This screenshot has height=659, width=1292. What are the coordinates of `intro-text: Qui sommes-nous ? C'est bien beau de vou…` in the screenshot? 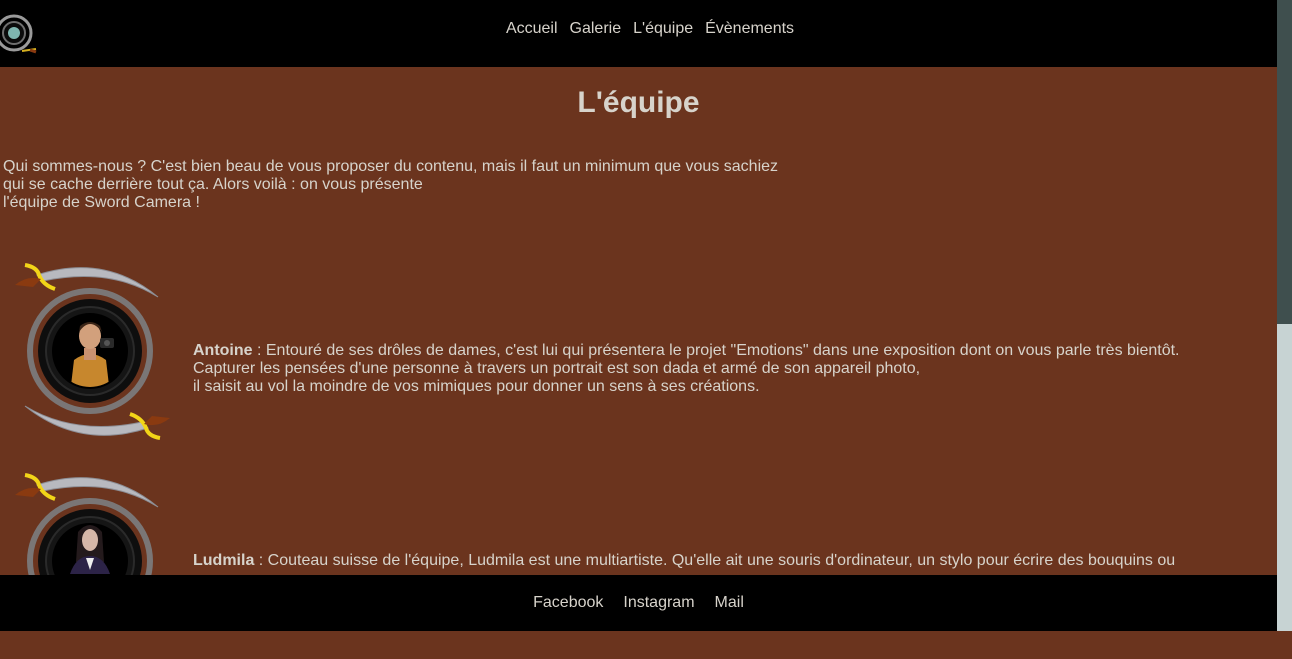 It's located at (403, 185).